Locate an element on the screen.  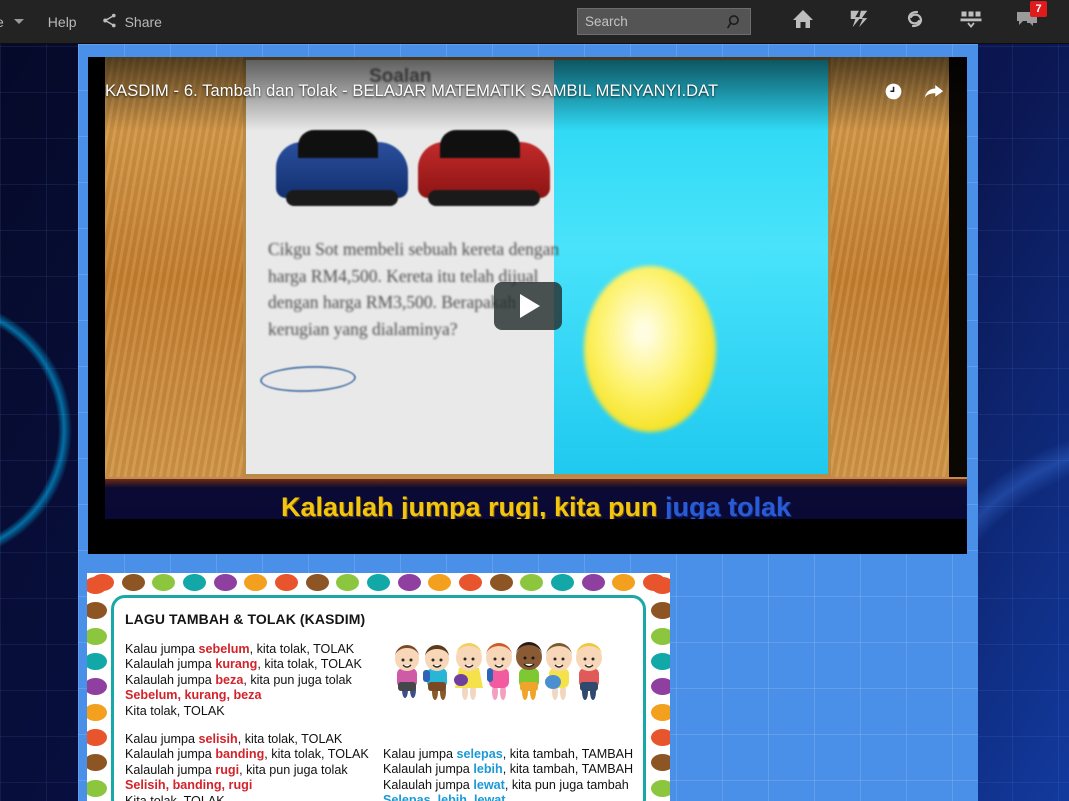
dot-border-left is located at coordinates (97, 687).